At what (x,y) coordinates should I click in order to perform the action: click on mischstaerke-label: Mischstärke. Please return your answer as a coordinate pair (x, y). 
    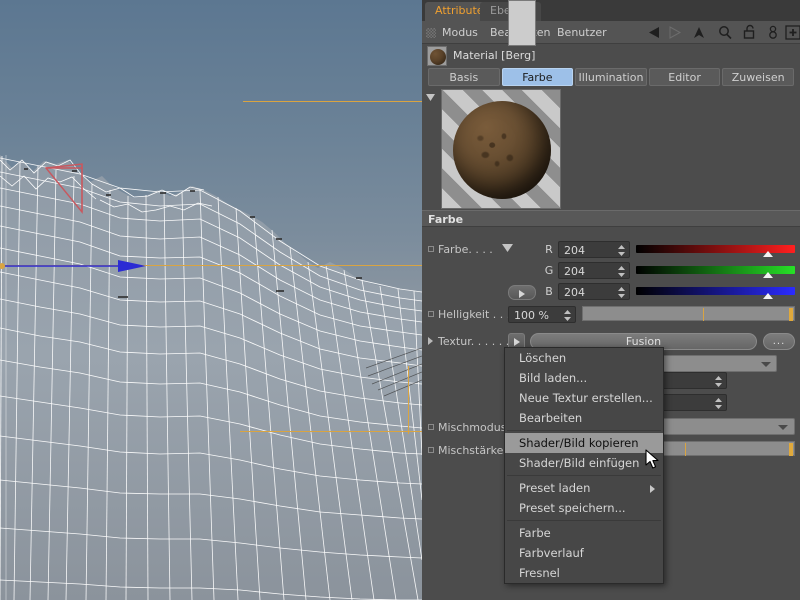
    Looking at the image, I should click on (471, 450).